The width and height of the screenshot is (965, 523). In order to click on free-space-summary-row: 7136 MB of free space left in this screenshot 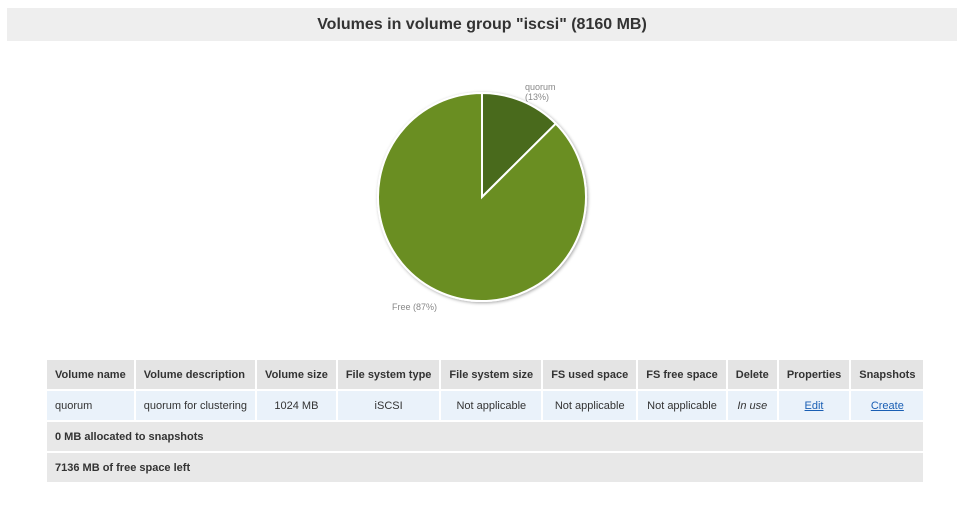, I will do `click(485, 467)`.